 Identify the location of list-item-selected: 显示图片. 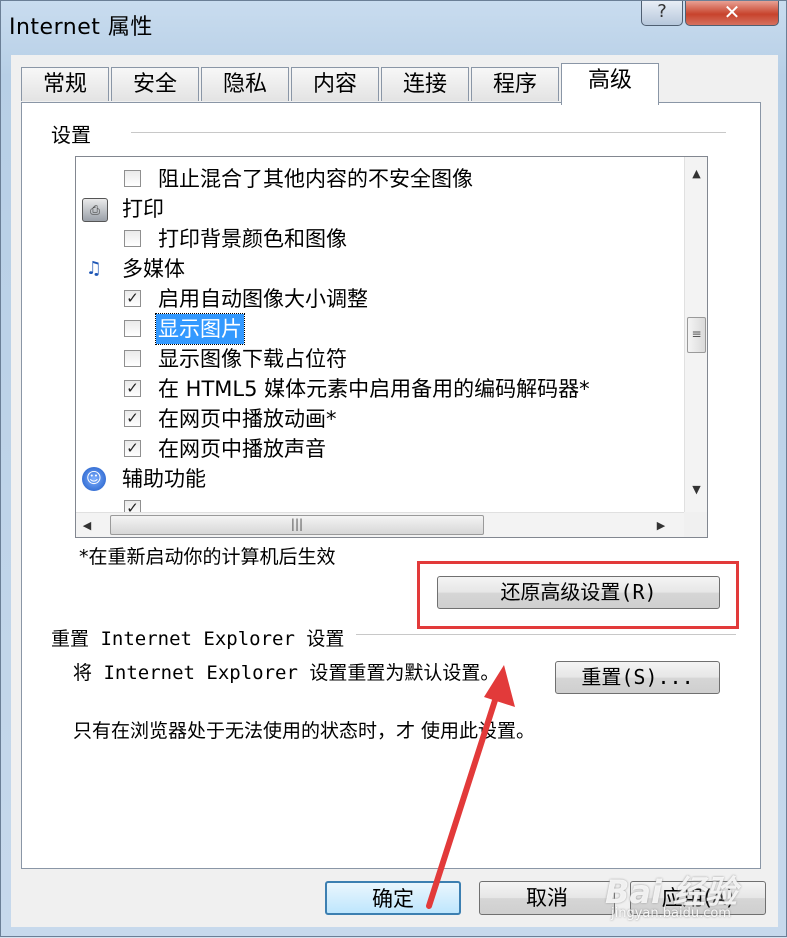
(380, 329).